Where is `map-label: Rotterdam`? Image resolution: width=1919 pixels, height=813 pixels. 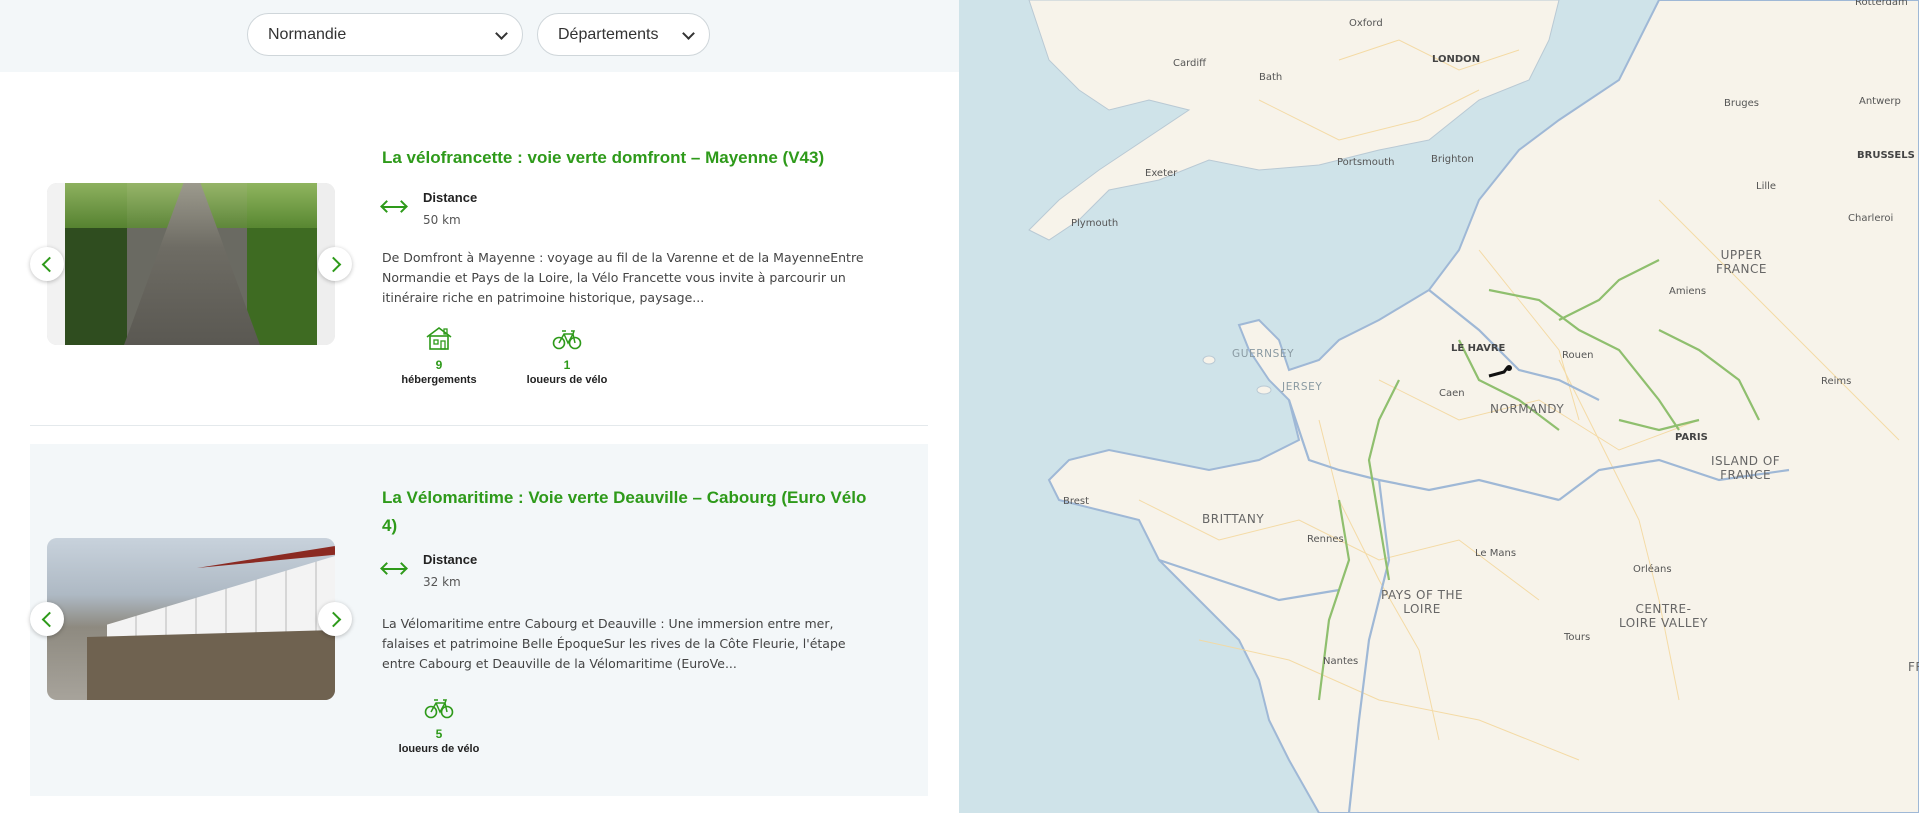
map-label: Rotterdam is located at coordinates (1881, 4).